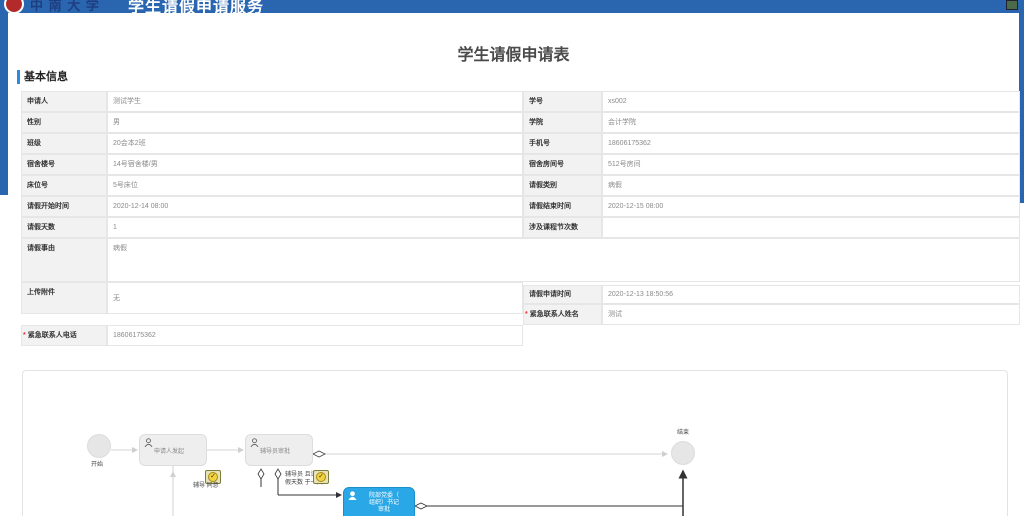  Describe the element at coordinates (64, 185) in the screenshot. I see `label-bed: 床位号` at that location.